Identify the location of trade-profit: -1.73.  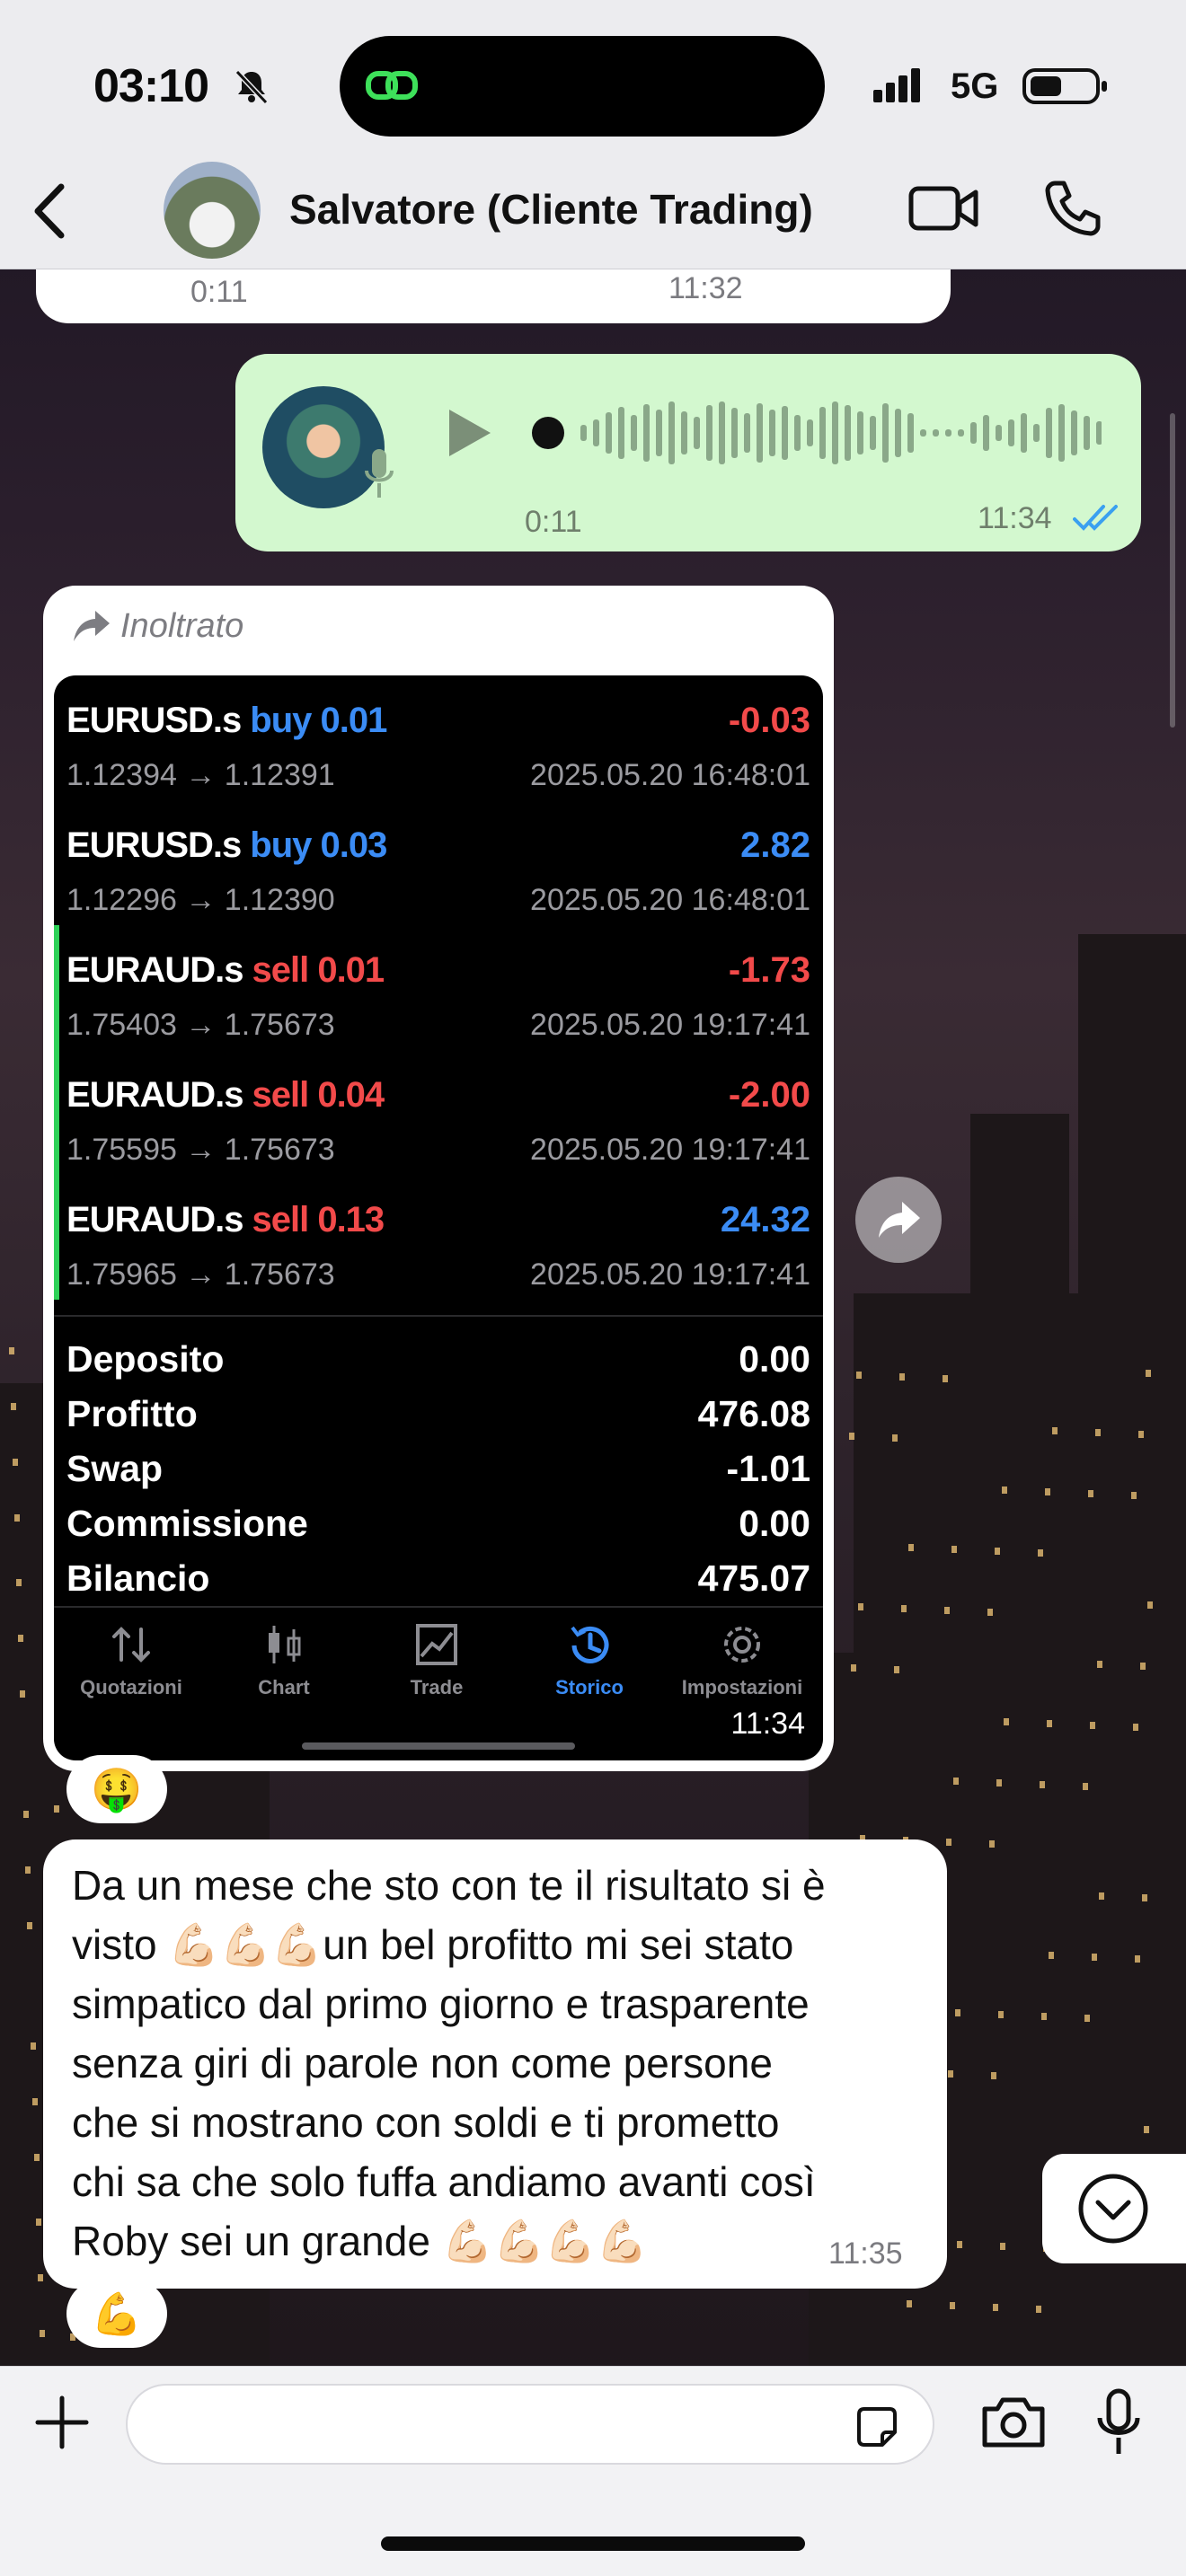
(769, 970).